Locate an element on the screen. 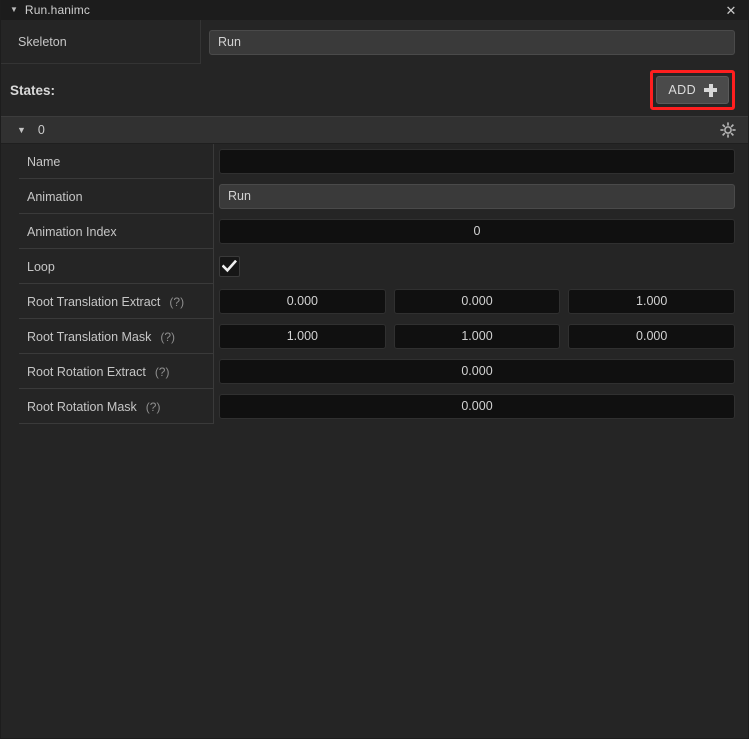  property-label-text: Loop is located at coordinates (41, 266).